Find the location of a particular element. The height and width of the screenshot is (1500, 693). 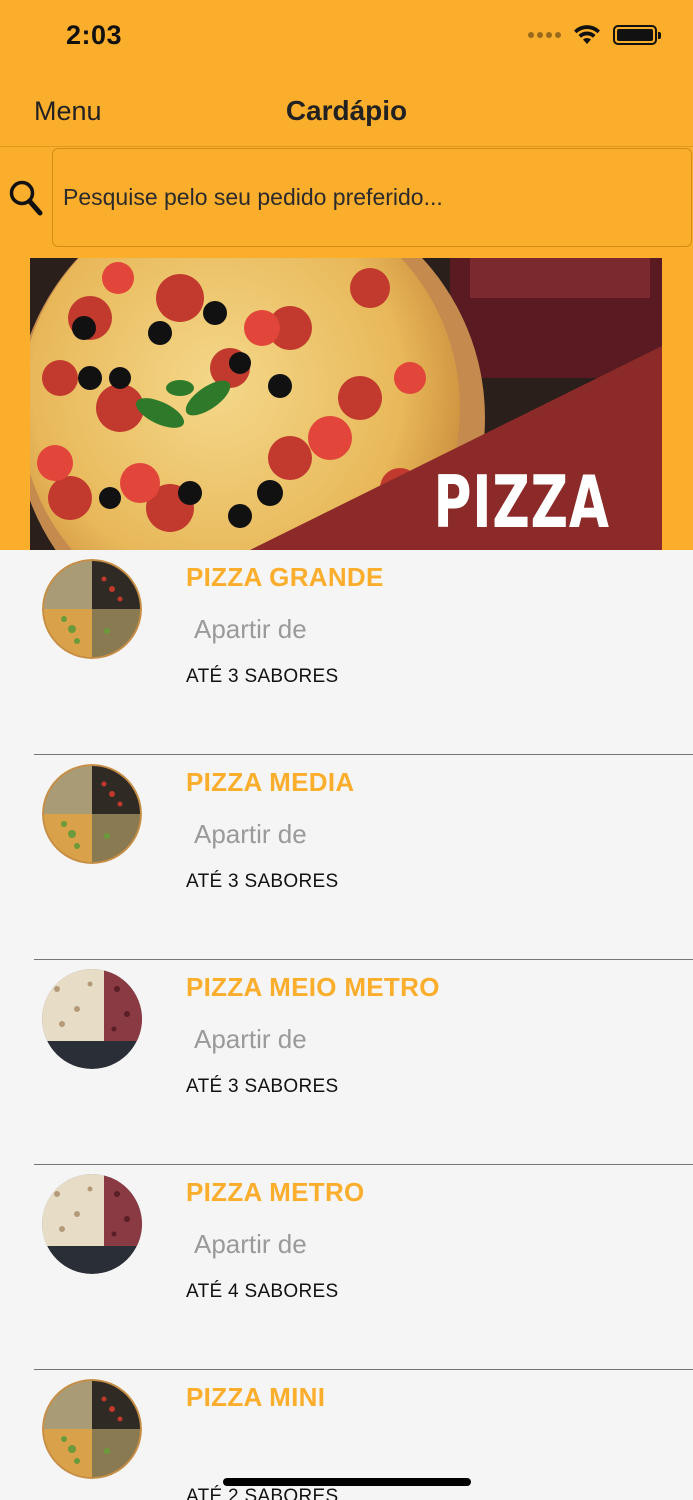

status-icons is located at coordinates (594, 35).